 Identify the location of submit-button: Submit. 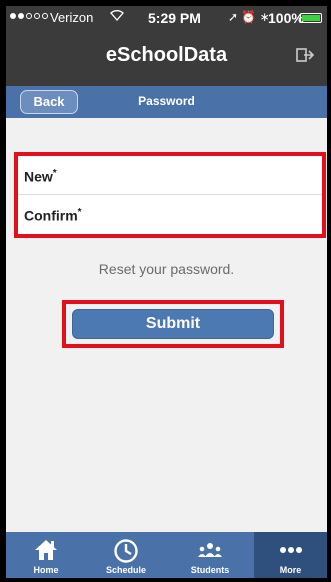
(173, 324).